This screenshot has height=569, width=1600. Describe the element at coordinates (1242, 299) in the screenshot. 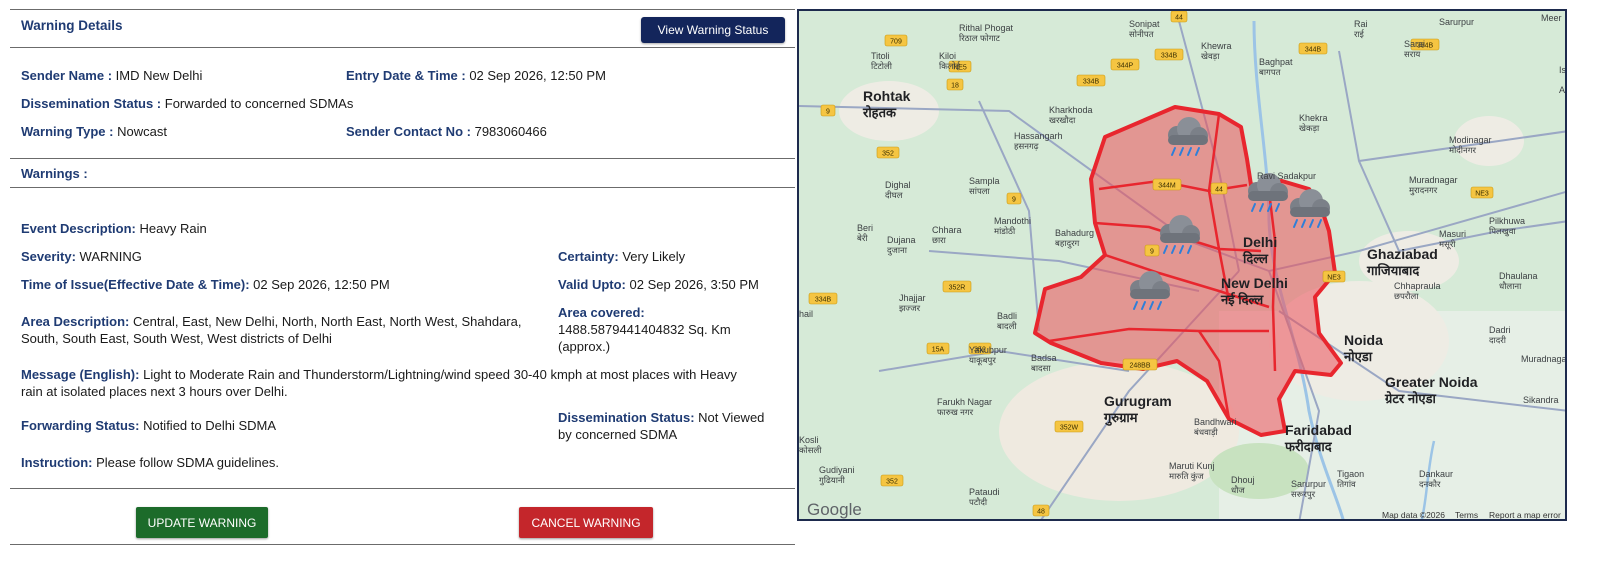

I see `place-label-hindi: नई दिल्ल` at that location.